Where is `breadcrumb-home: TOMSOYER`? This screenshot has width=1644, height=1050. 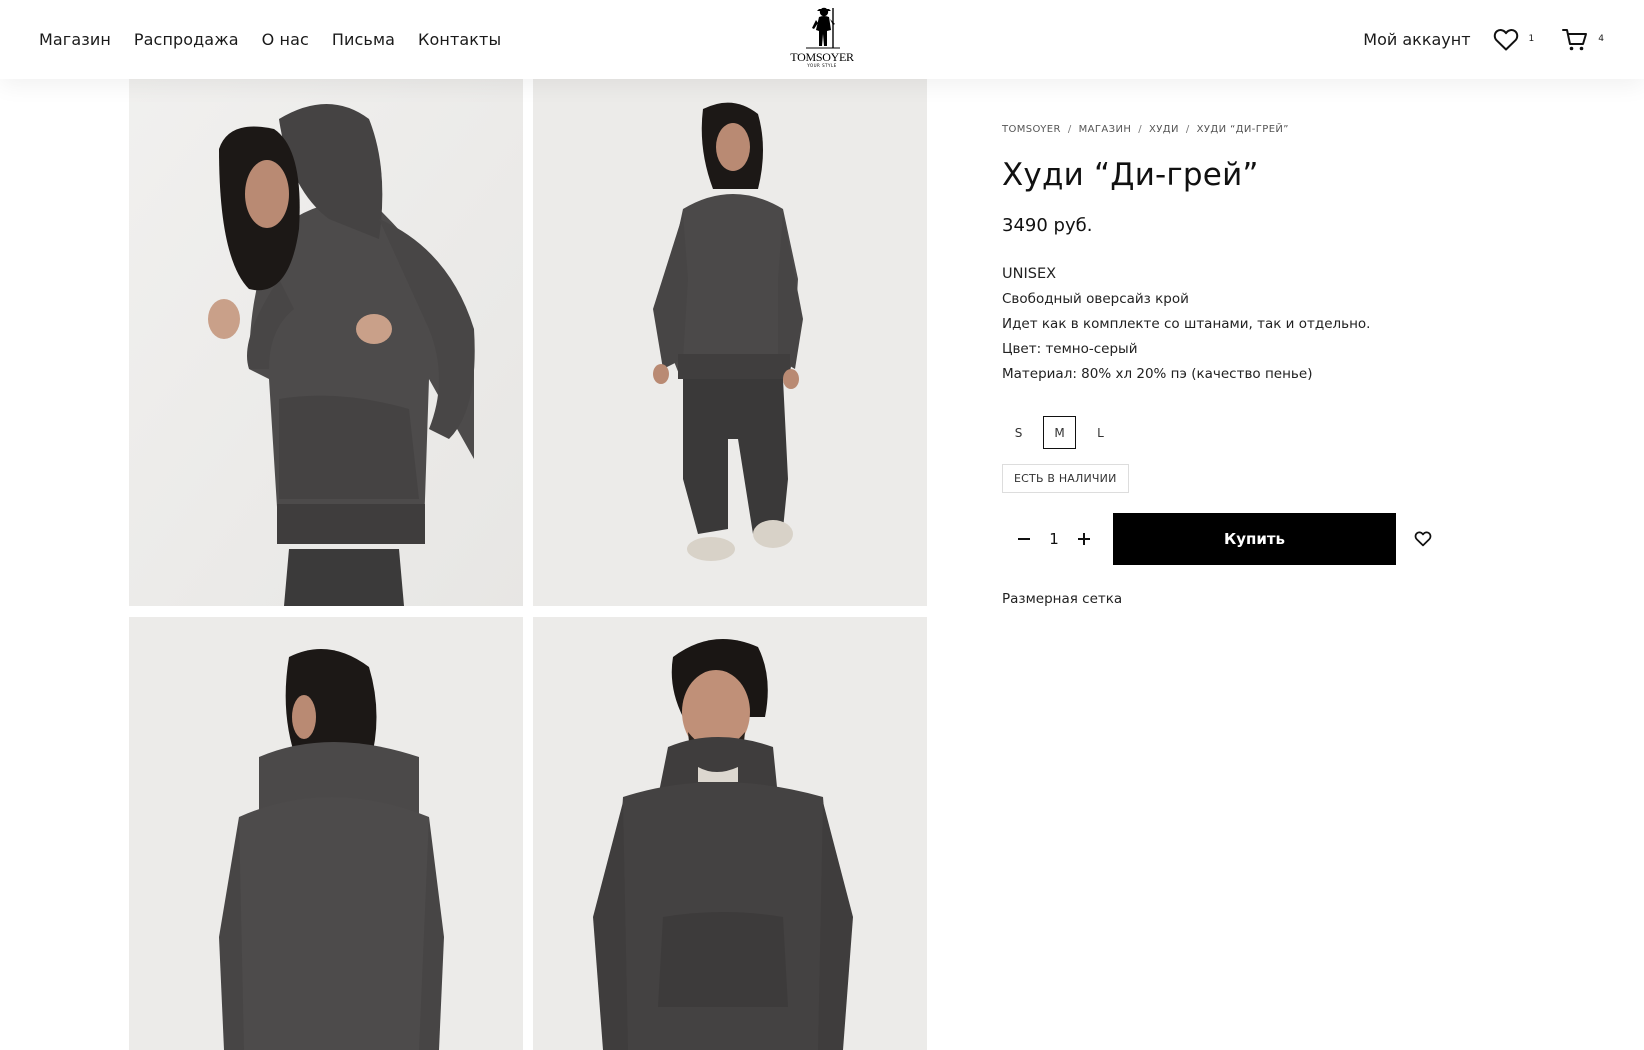
breadcrumb-home: TOMSOYER is located at coordinates (1031, 129).